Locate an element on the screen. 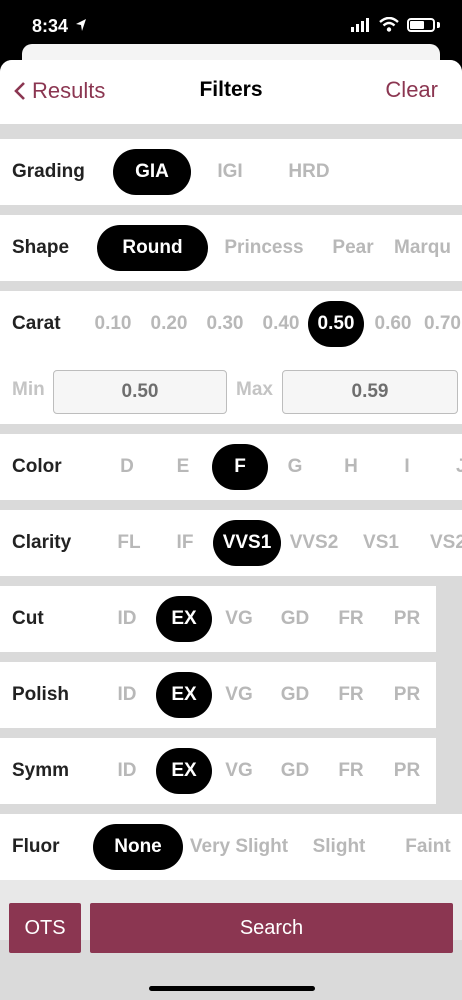  cellular-signal-icon is located at coordinates (360, 24).